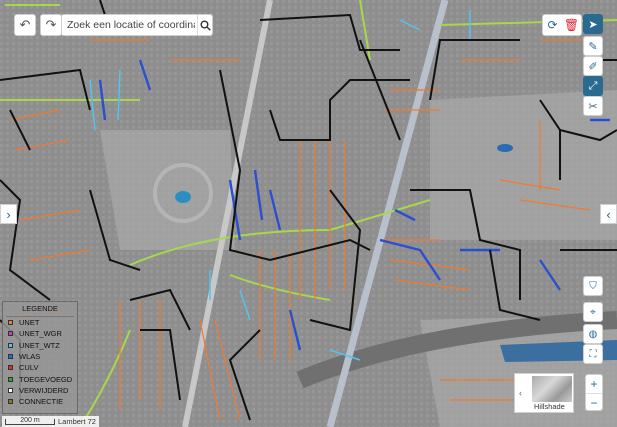 The height and width of the screenshot is (427, 617). I want to click on pencil-icon: ✎, so click(593, 46).